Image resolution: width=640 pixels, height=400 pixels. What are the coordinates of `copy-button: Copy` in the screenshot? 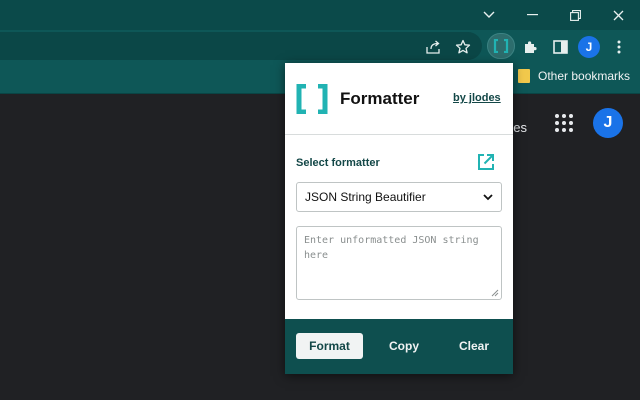 It's located at (404, 346).